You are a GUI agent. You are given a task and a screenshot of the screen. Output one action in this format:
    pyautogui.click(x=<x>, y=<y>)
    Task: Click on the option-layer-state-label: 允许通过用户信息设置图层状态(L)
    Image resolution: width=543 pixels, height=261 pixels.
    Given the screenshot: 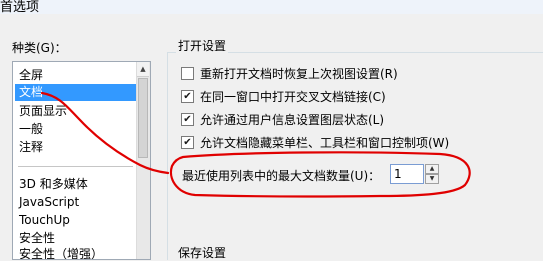 What is the action you would take?
    pyautogui.click(x=292, y=120)
    